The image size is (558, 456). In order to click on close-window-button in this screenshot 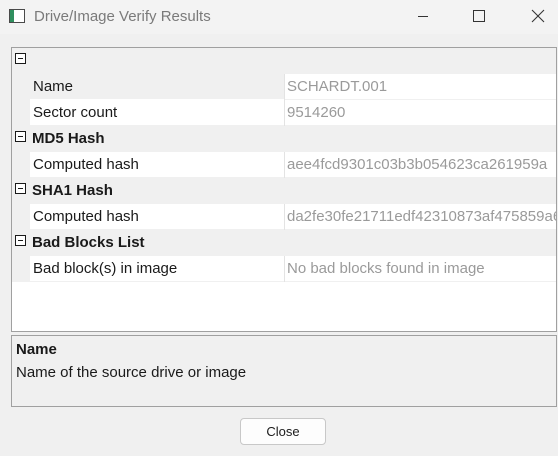, I will do `click(529, 16)`.